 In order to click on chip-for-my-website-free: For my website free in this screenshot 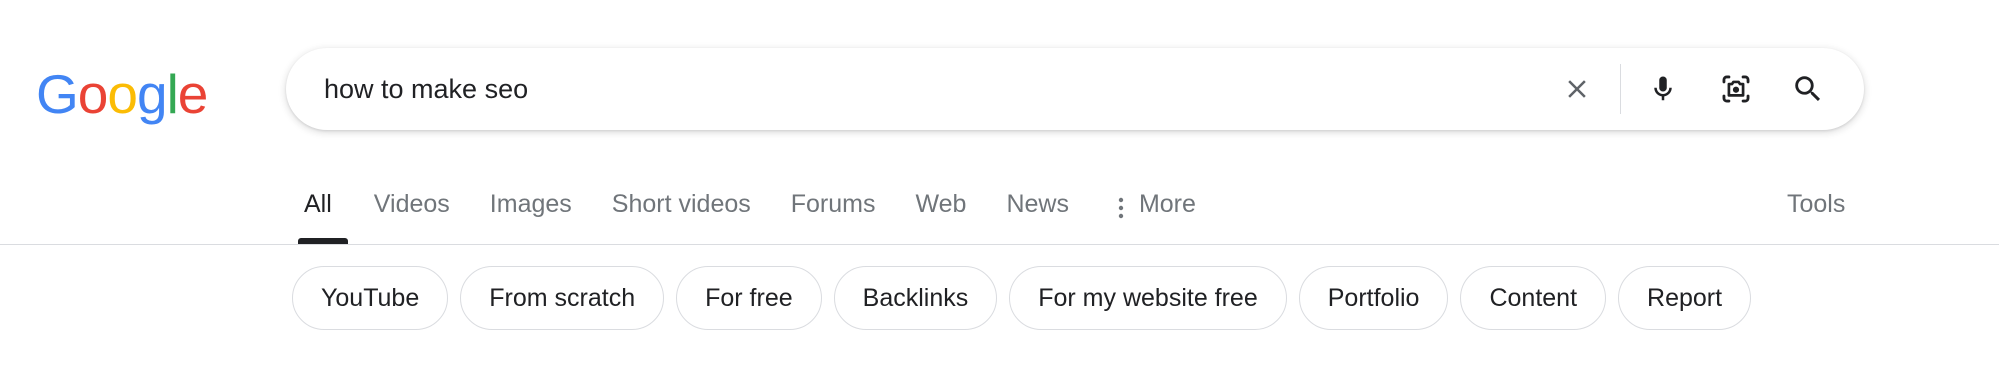, I will do `click(1148, 298)`.